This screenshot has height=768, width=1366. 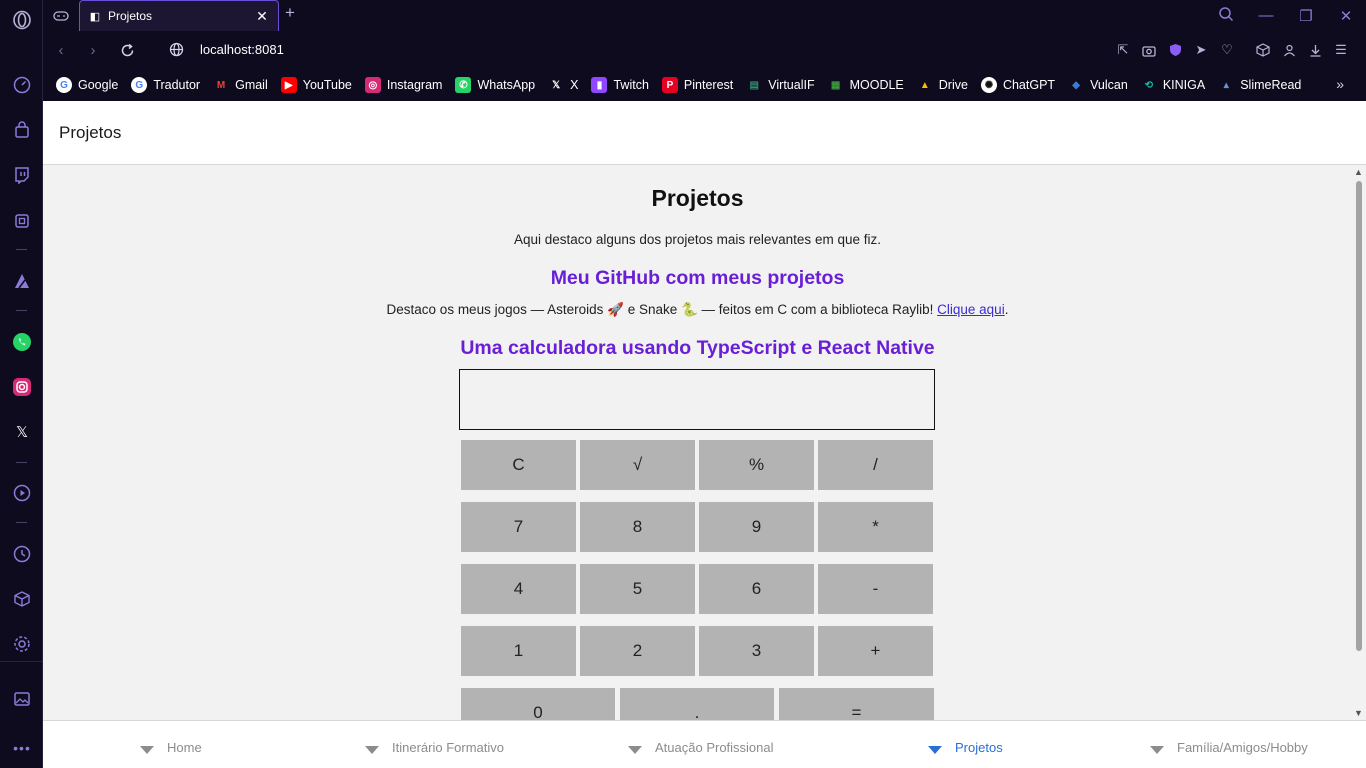 I want to click on aria-icon, so click(x=22, y=281).